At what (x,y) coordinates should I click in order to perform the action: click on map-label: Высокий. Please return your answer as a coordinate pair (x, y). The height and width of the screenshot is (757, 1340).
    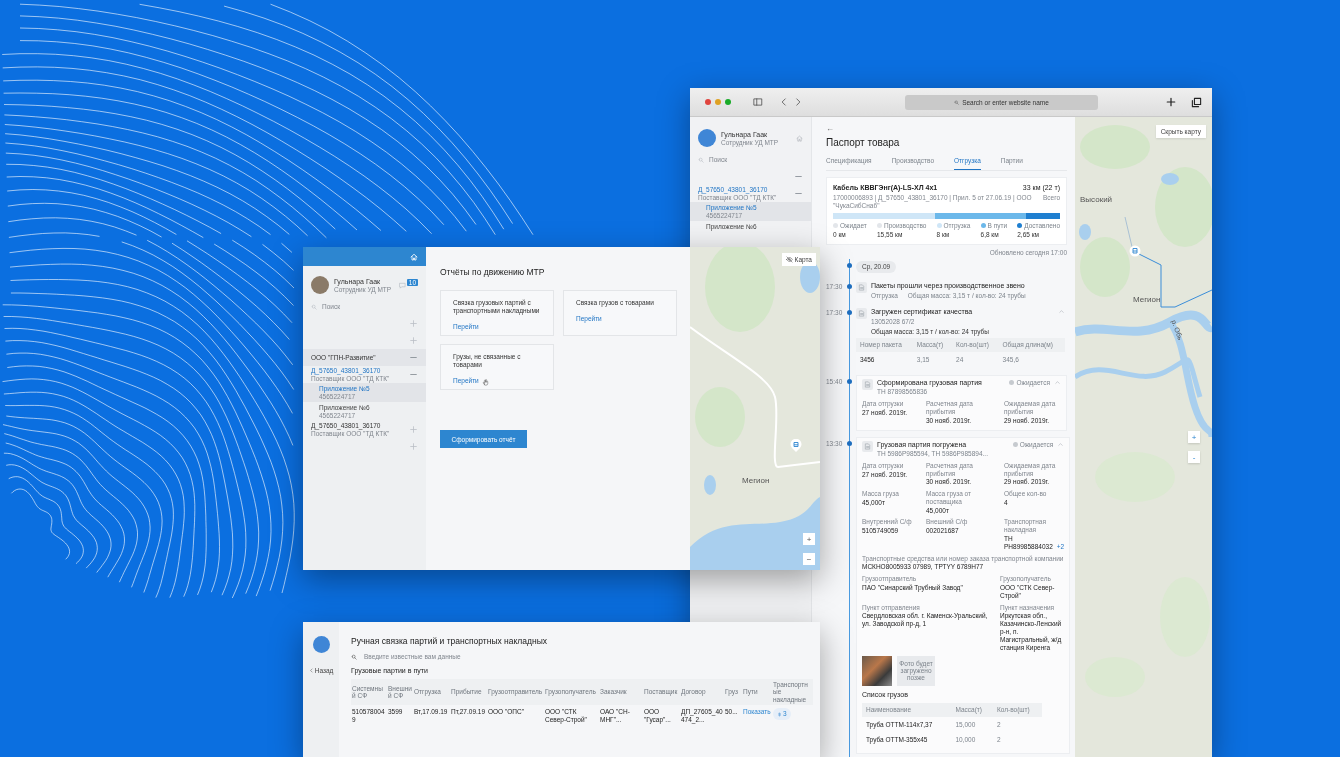
    Looking at the image, I should click on (1096, 199).